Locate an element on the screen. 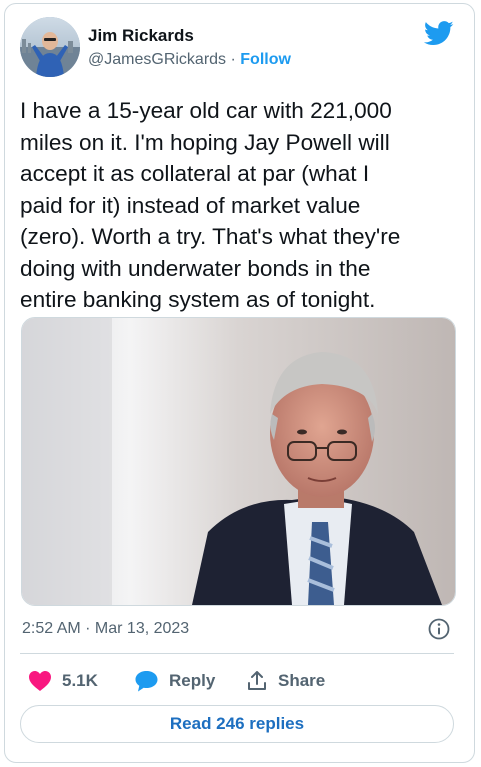 The image size is (481, 767). info-icon is located at coordinates (439, 629).